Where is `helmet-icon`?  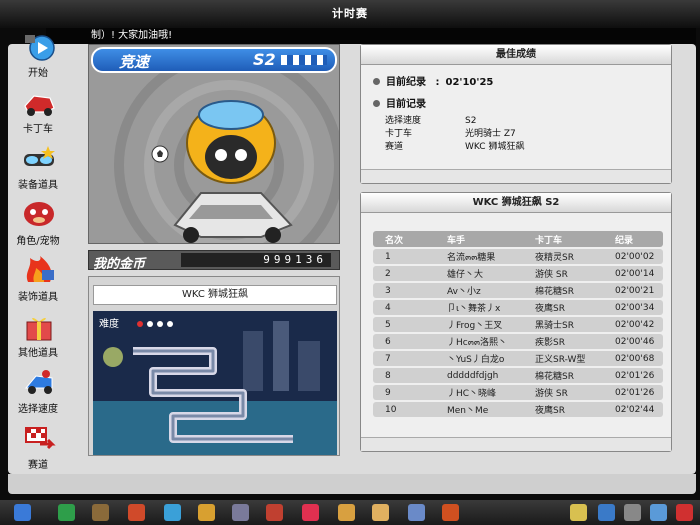
helmet-icon is located at coordinates (450, 512).